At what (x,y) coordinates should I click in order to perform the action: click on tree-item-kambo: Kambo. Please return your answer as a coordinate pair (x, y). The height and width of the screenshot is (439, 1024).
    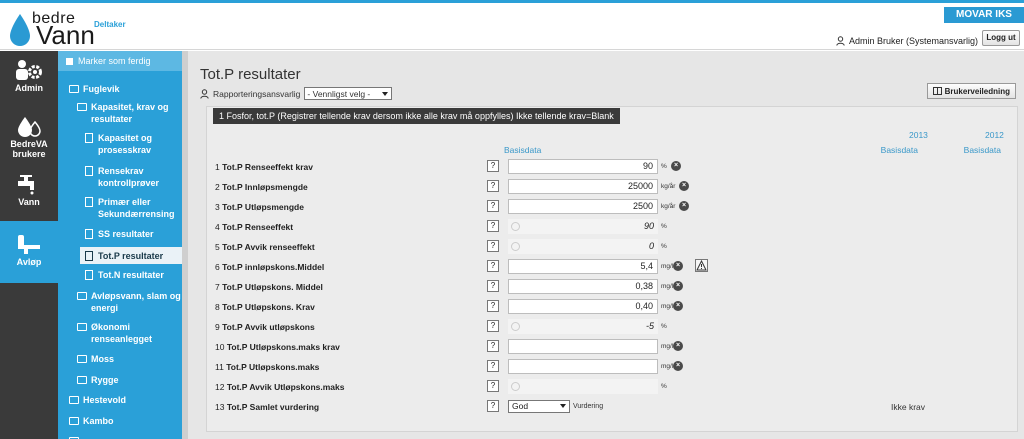
    Looking at the image, I should click on (124, 421).